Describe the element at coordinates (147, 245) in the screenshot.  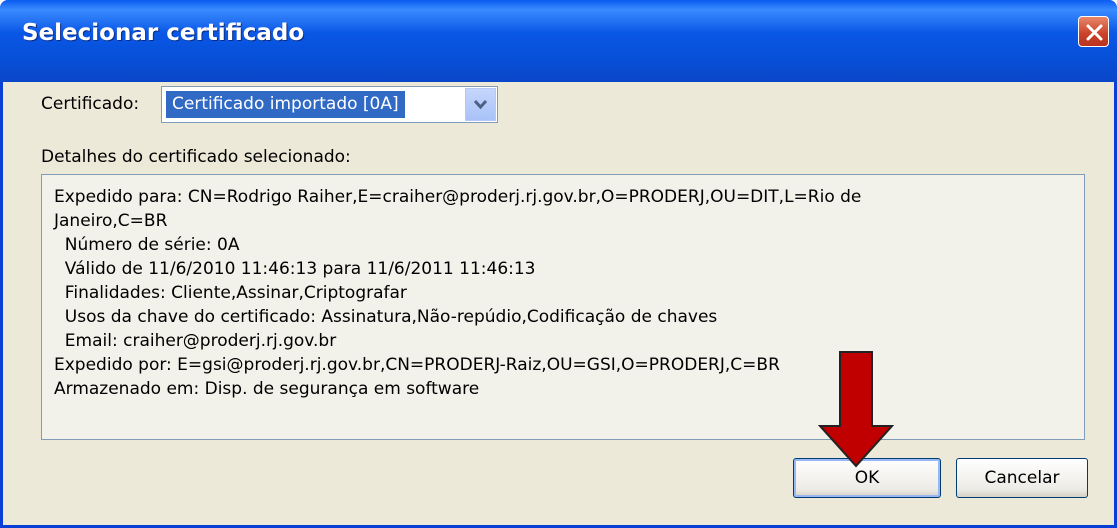
I see `details-line: Número de série: 0A` at that location.